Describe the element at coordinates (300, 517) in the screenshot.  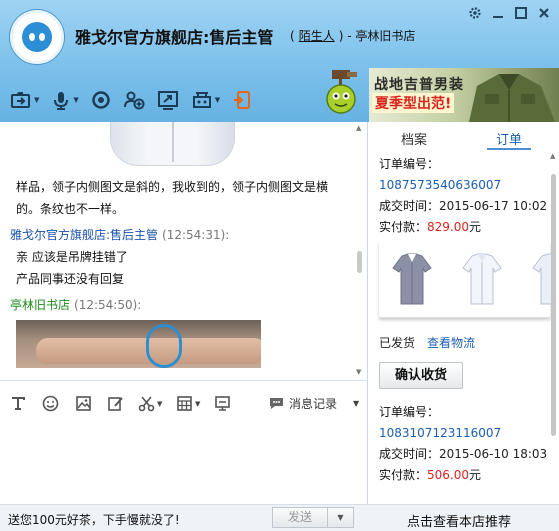
I see `send-button: 发送` at that location.